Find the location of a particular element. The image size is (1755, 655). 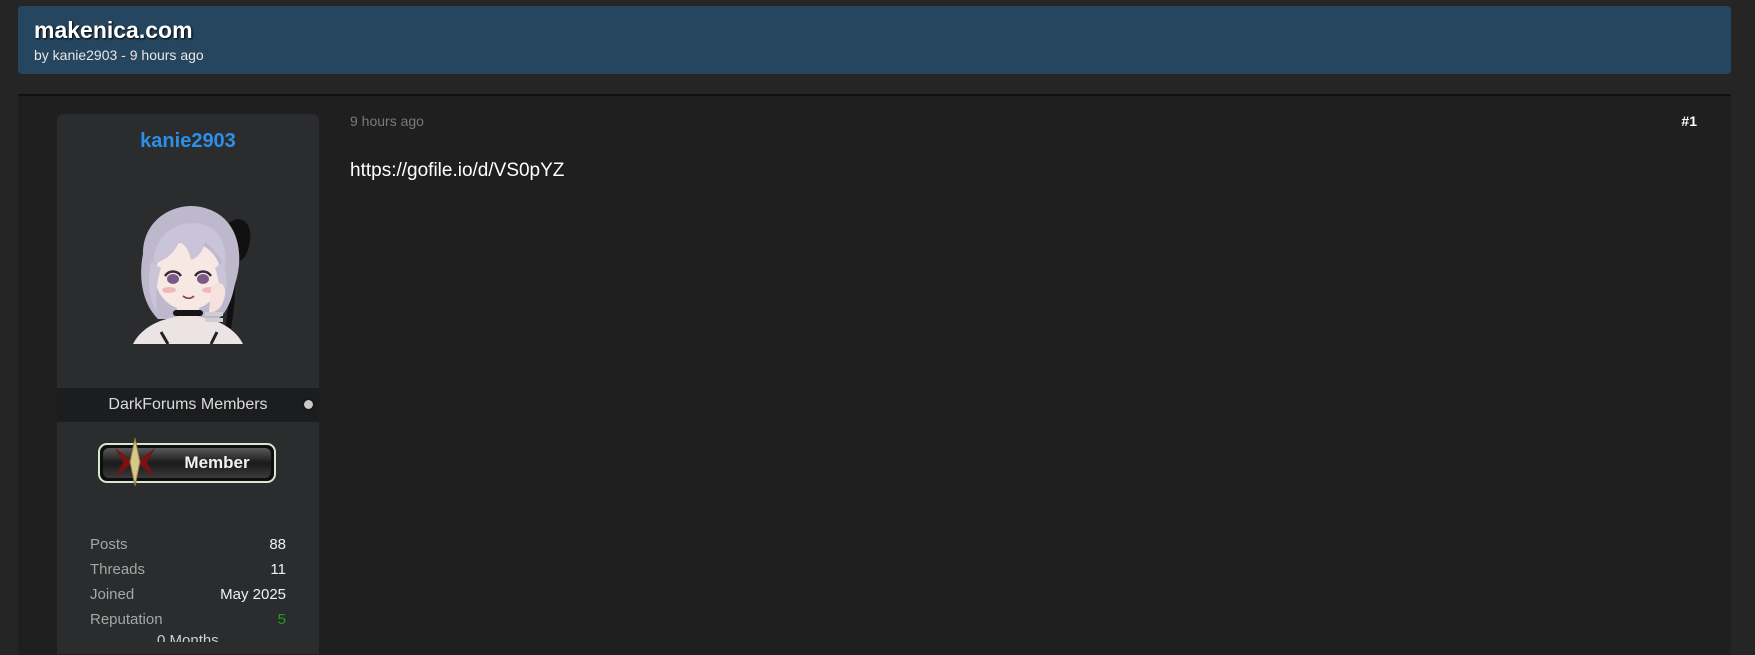

thread-title: makenica.com is located at coordinates (113, 30).